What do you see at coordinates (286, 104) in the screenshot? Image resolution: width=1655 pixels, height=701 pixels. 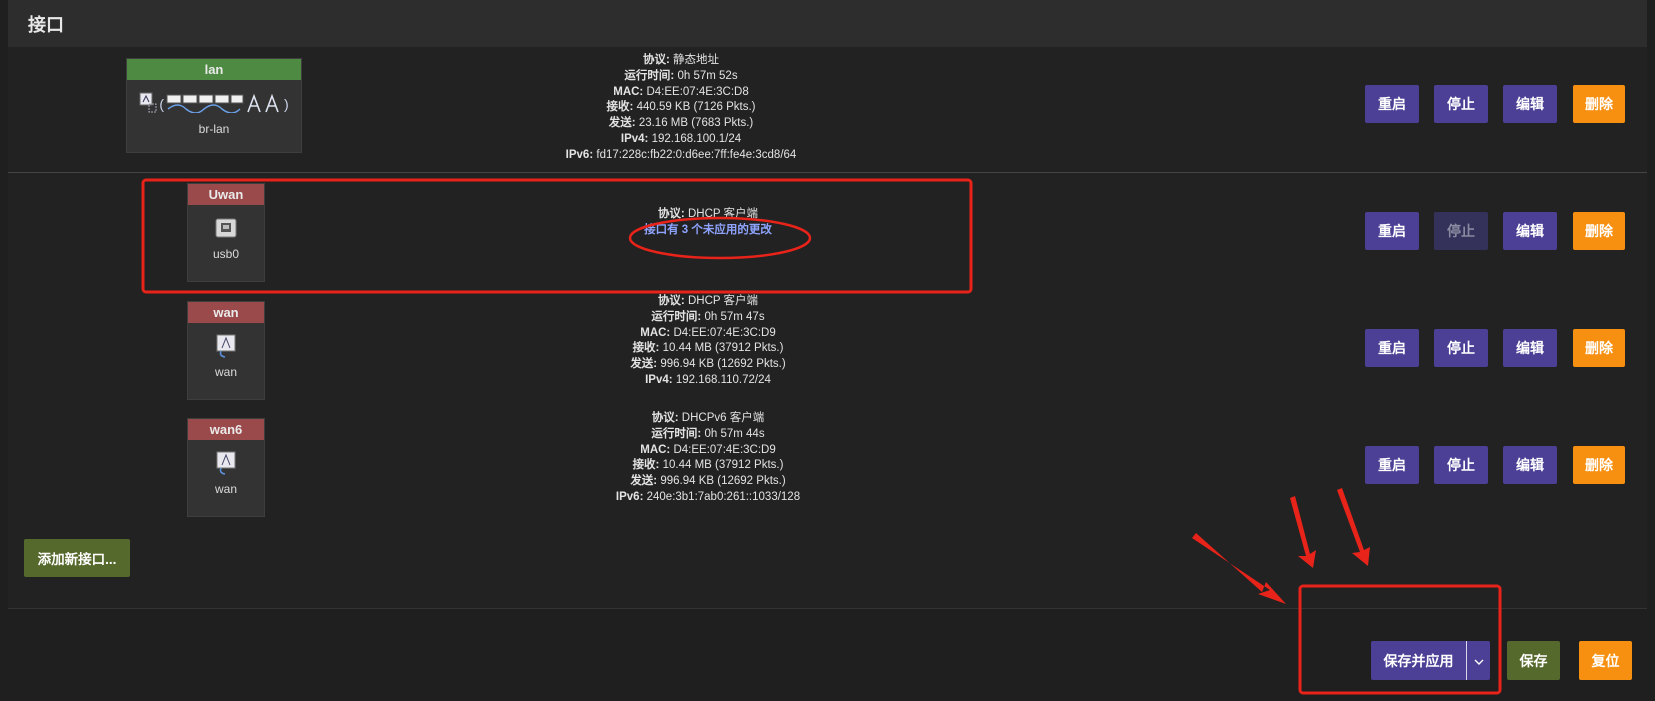 I see `bridge-bracket-icon: )` at bounding box center [286, 104].